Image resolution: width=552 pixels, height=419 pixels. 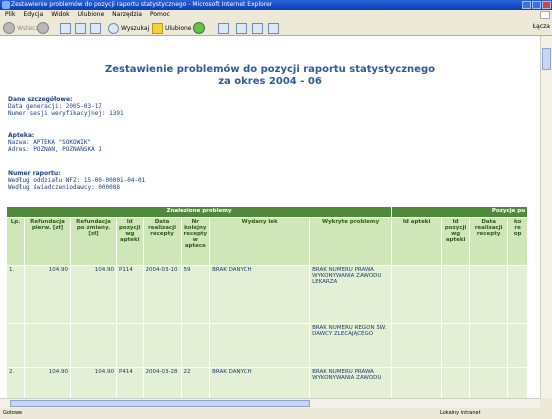 What do you see at coordinates (113, 28) in the screenshot?
I see `search-icon` at bounding box center [113, 28].